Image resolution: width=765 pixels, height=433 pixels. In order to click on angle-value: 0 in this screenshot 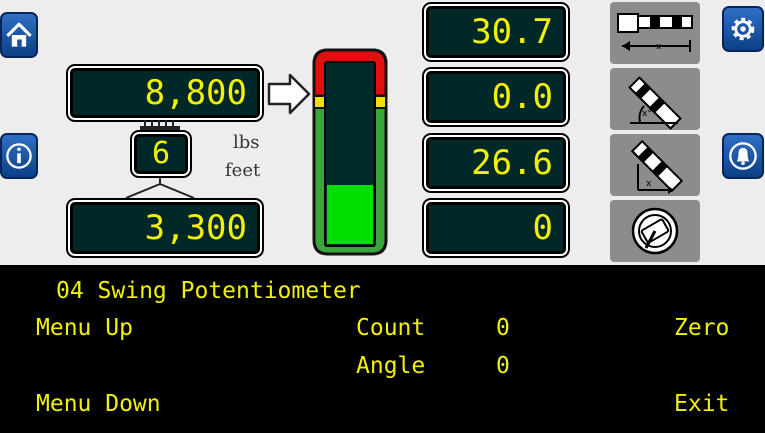, I will do `click(503, 366)`.